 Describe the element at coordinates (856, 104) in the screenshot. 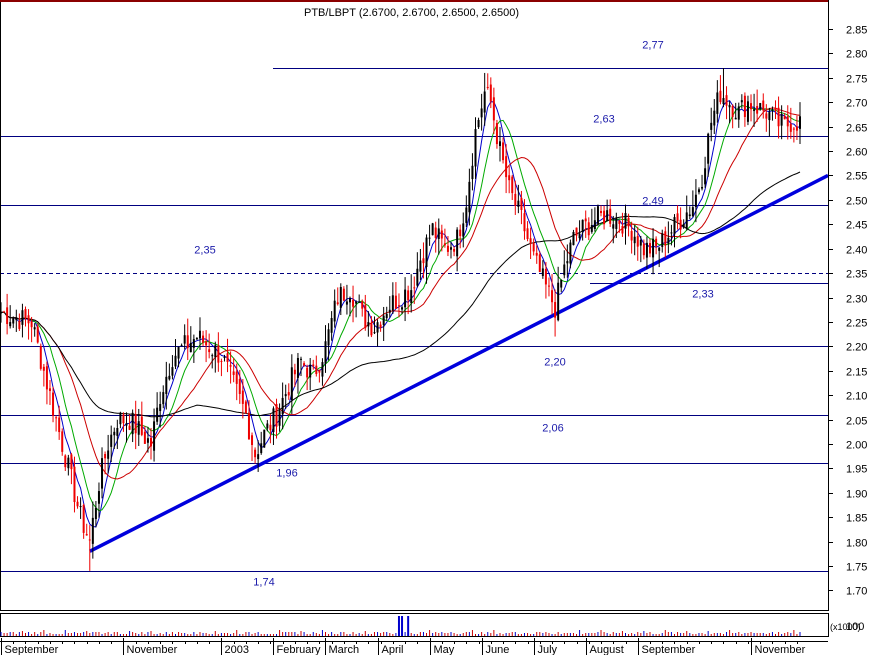

I see `y-tick-label: 2.70` at that location.